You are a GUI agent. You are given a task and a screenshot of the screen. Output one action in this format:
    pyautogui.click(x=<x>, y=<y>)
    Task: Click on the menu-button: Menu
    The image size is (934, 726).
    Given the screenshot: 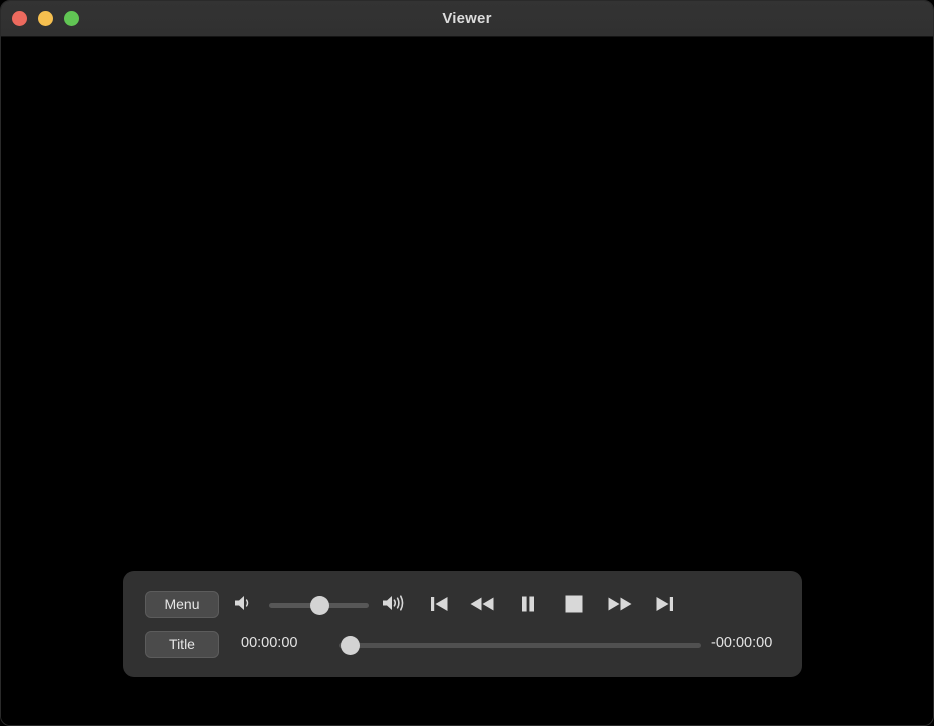 What is the action you would take?
    pyautogui.click(x=182, y=604)
    